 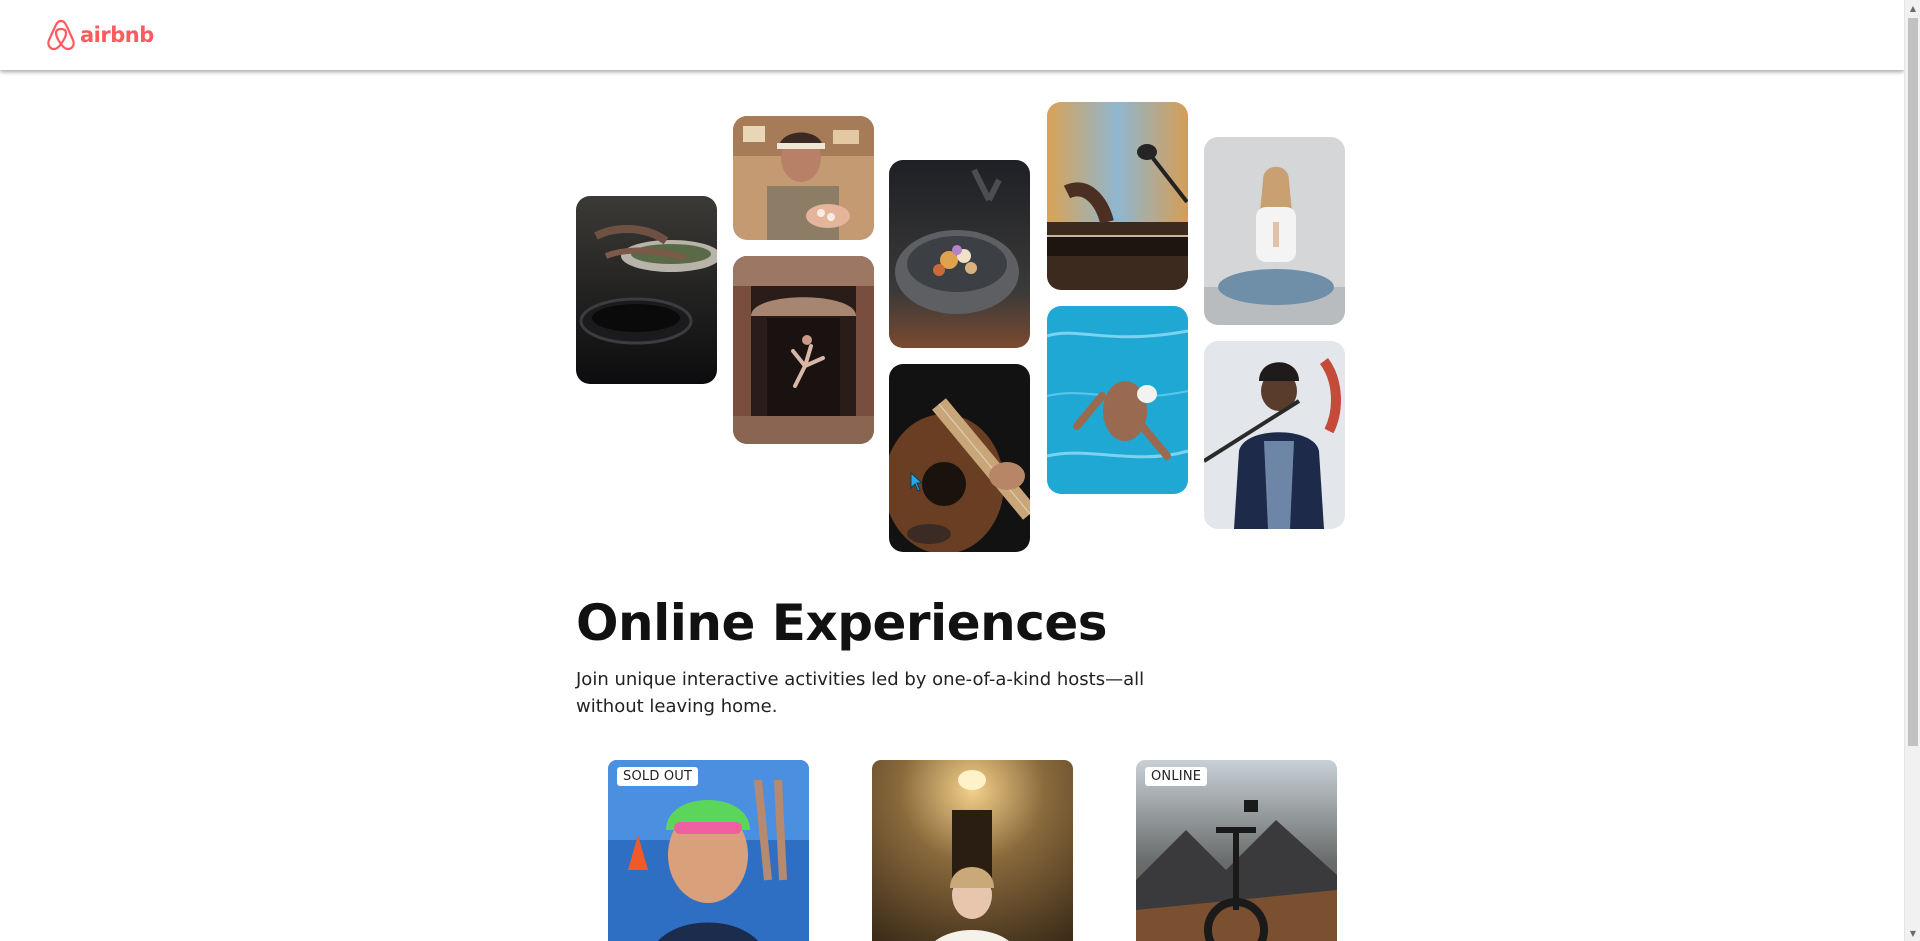 What do you see at coordinates (1117, 400) in the screenshot?
I see `hero-photo-swimmer` at bounding box center [1117, 400].